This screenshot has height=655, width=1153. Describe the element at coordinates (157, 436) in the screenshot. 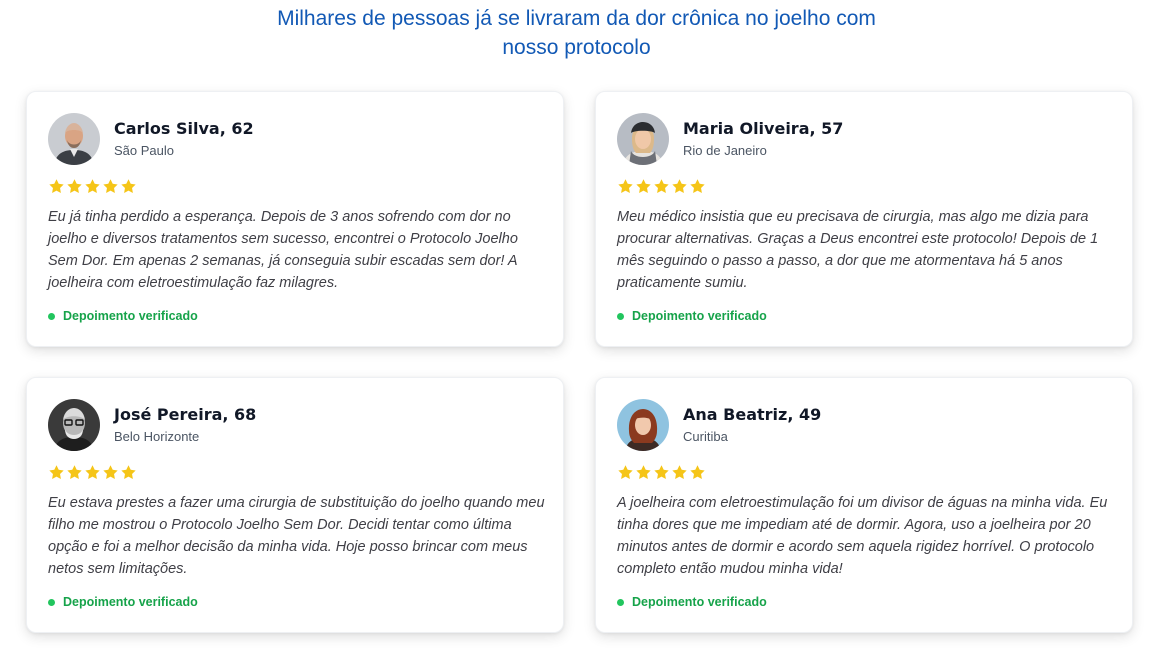

I see `reviewer-city: Belo Horizonte` at that location.